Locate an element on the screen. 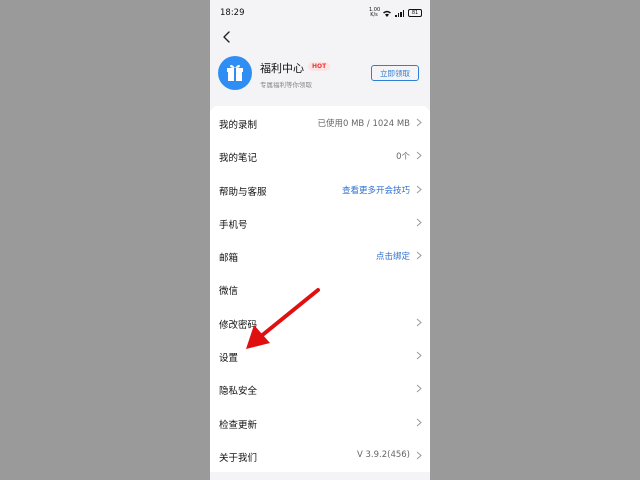 Image resolution: width=640 pixels, height=480 pixels. menu-item-label: 微信 is located at coordinates (229, 292).